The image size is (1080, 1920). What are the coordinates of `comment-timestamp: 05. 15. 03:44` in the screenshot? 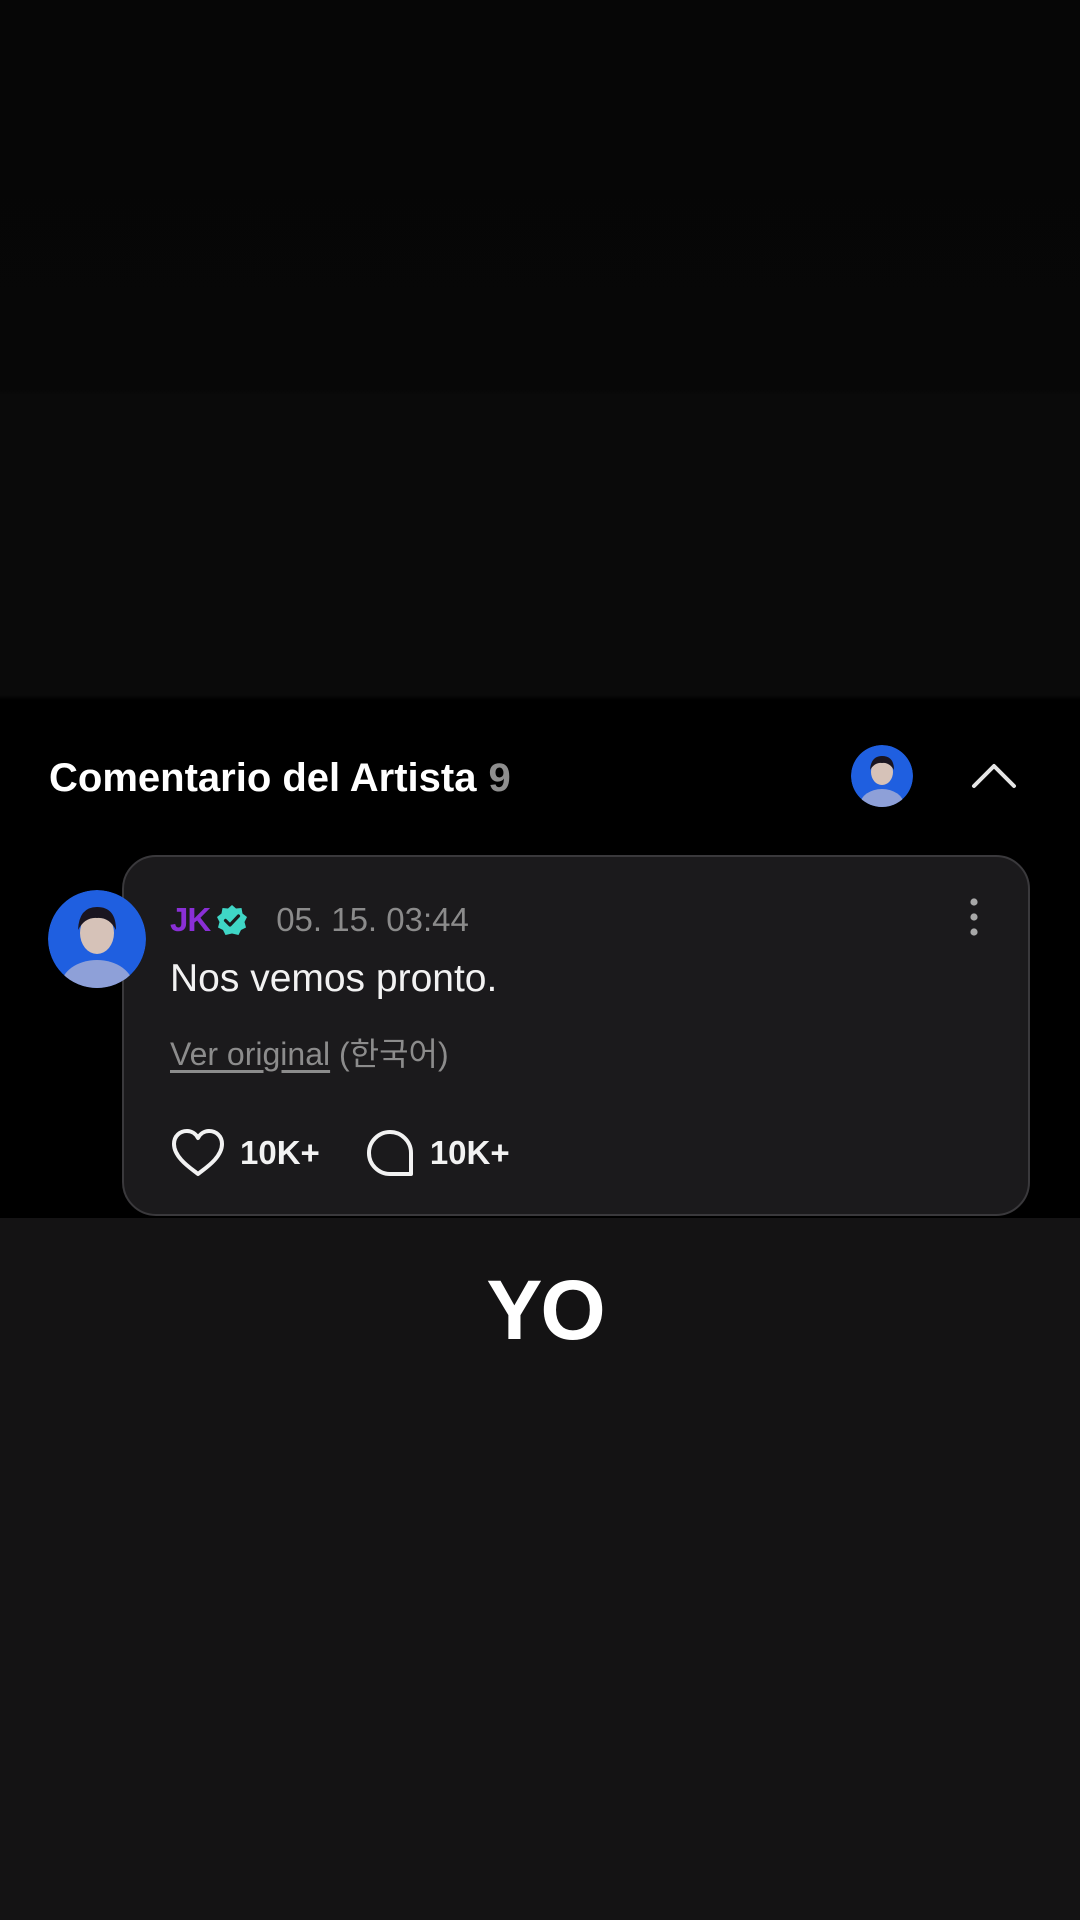 It's located at (372, 919).